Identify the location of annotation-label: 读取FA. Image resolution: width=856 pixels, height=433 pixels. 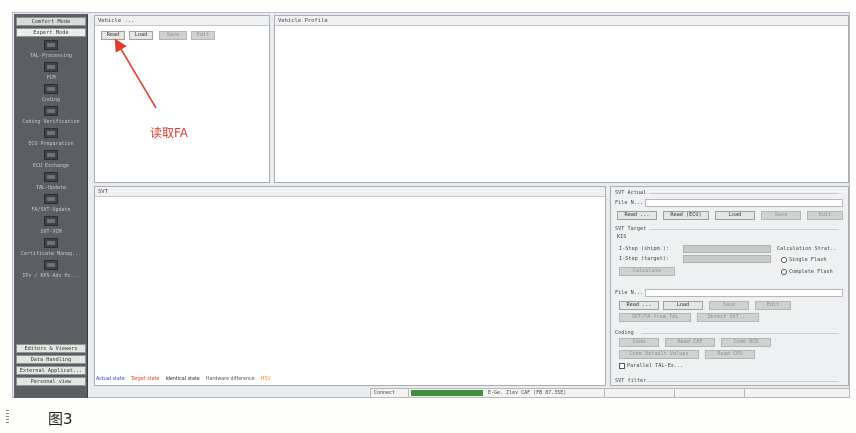
(169, 133).